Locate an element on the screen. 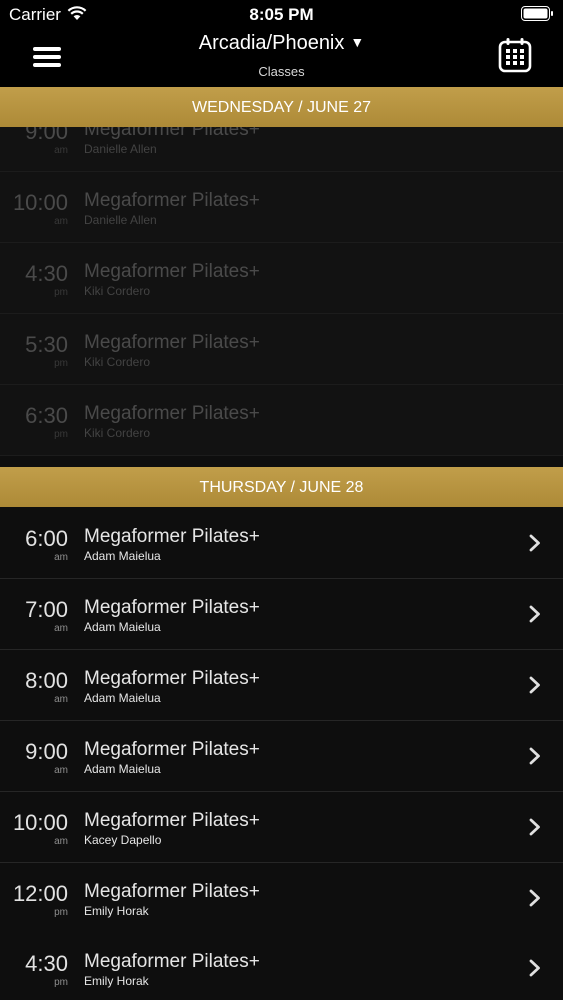 The width and height of the screenshot is (563, 1000). class-time: 6:00 is located at coordinates (46, 538).